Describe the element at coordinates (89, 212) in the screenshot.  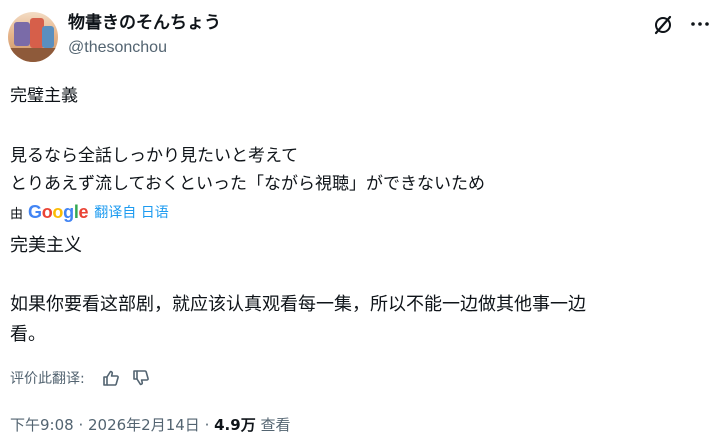
I see `translation-attribution: 由 Google 翻译自 日语` at that location.